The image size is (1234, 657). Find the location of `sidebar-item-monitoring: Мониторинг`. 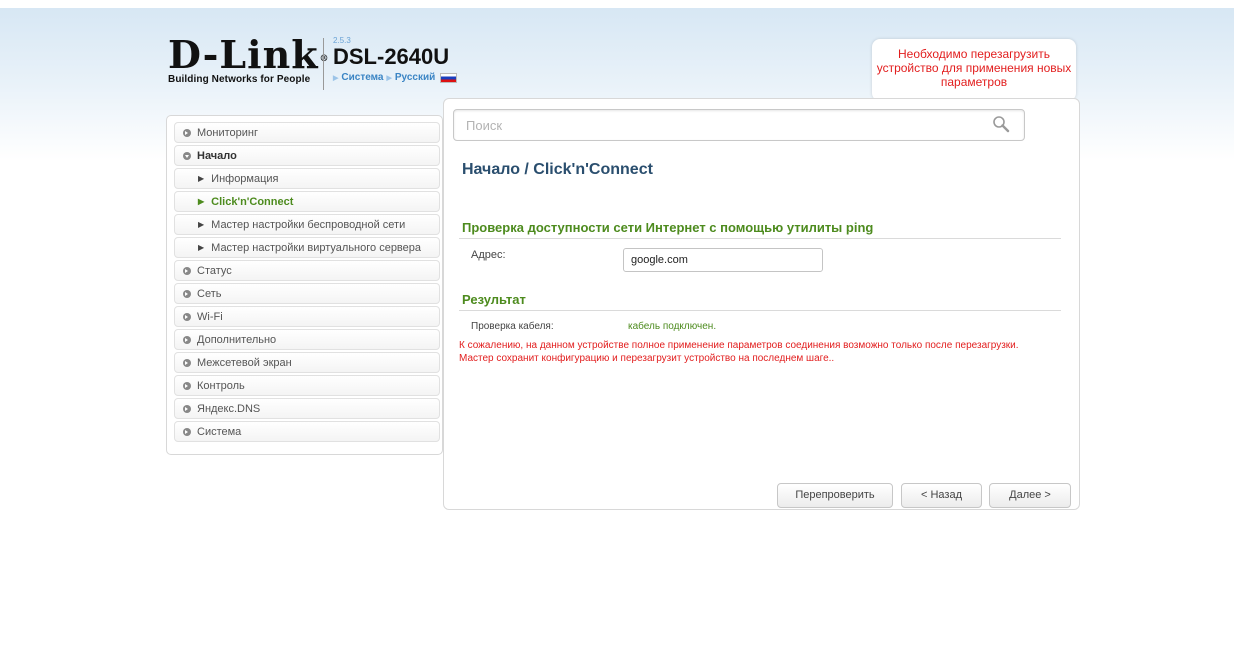

sidebar-item-monitoring: Мониторинг is located at coordinates (307, 132).